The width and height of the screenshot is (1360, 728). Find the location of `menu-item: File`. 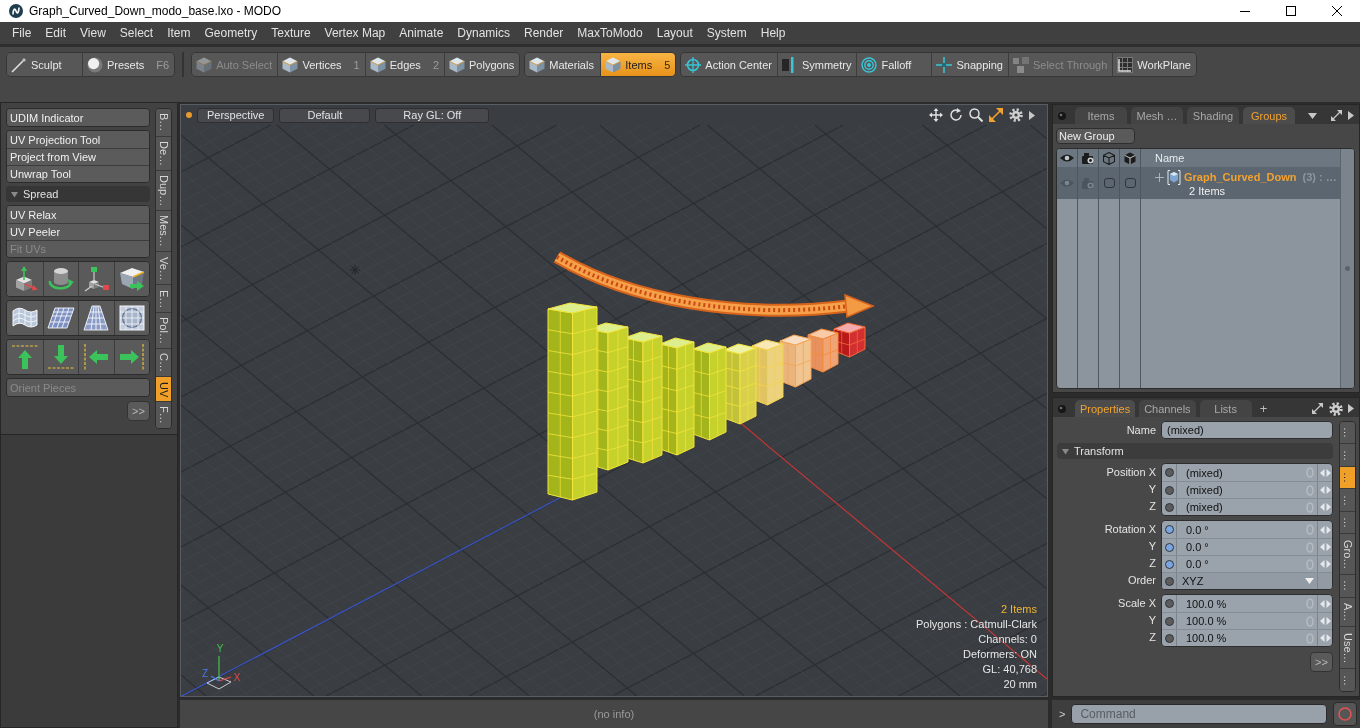

menu-item: File is located at coordinates (22, 33).